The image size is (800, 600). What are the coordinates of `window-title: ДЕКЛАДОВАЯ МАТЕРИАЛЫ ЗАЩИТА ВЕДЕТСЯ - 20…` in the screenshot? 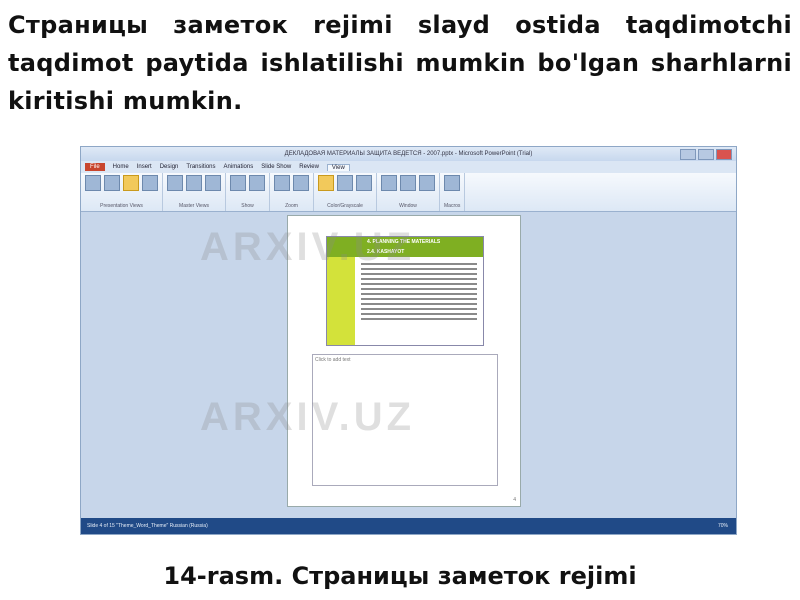 It's located at (408, 154).